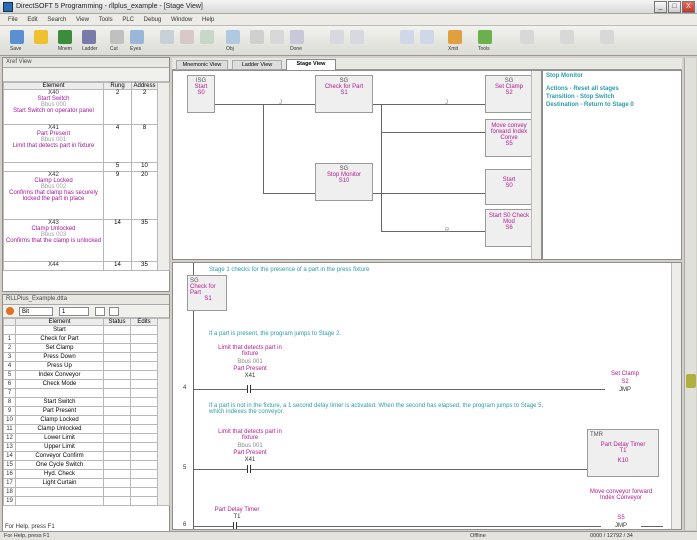  What do you see at coordinates (86, 330) in the screenshot?
I see `list-item: Start` at bounding box center [86, 330].